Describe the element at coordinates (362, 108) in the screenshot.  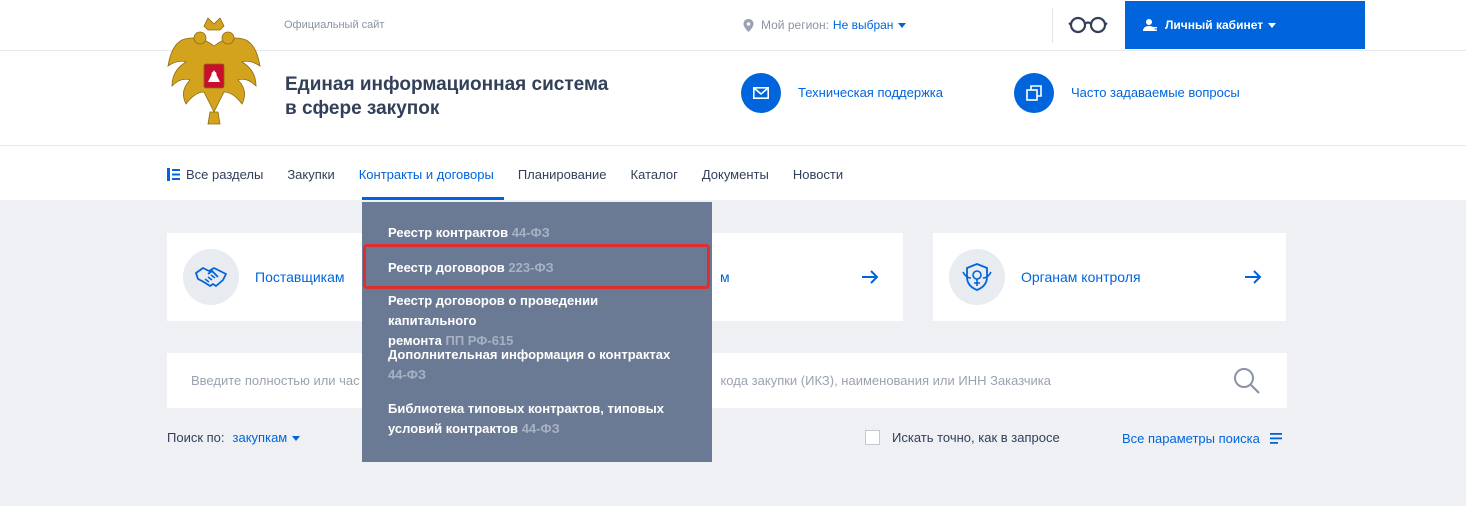
I see `system-title-line-2: в сфере закупок` at that location.